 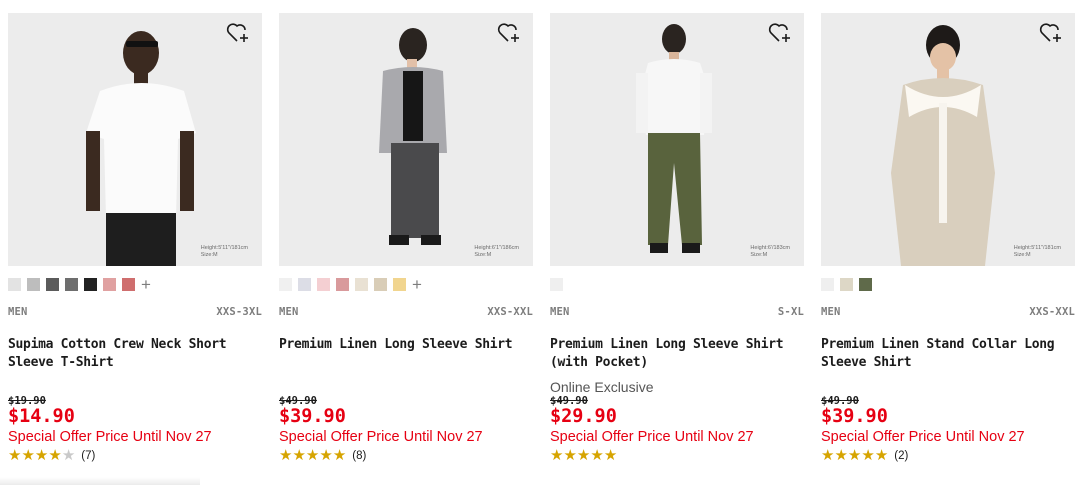 What do you see at coordinates (406, 139) in the screenshot?
I see `product-image: Height:6'1"/186cm Size:M` at bounding box center [406, 139].